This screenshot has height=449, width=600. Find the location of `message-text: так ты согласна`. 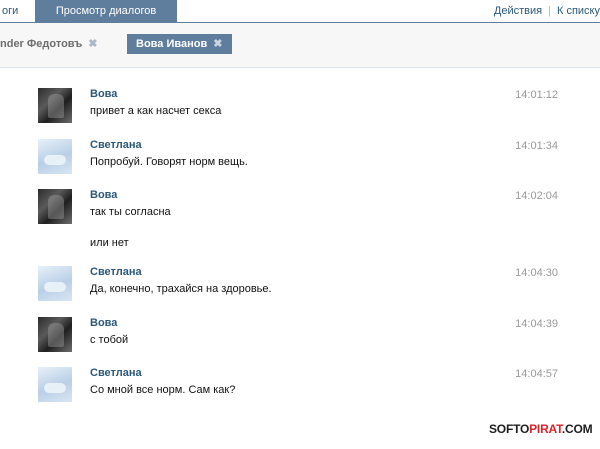

message-text: так ты согласна is located at coordinates (130, 212).